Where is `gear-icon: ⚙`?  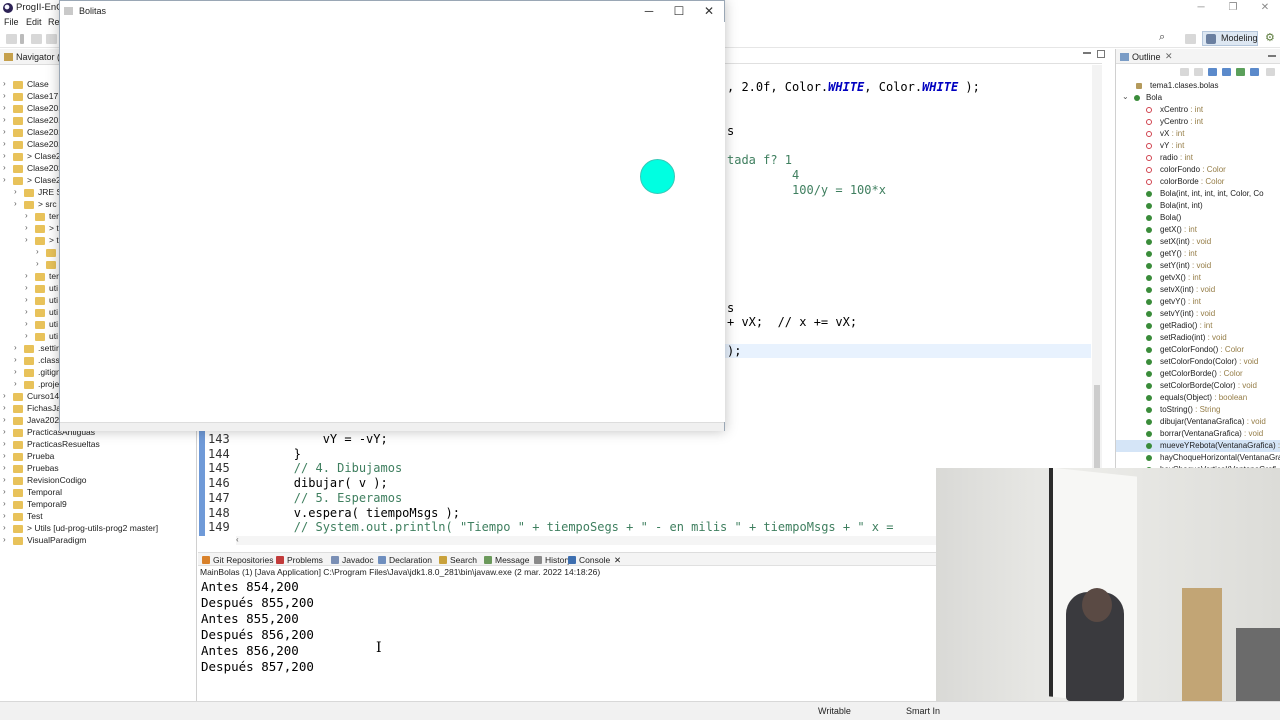
gear-icon: ⚙ is located at coordinates (1270, 37).